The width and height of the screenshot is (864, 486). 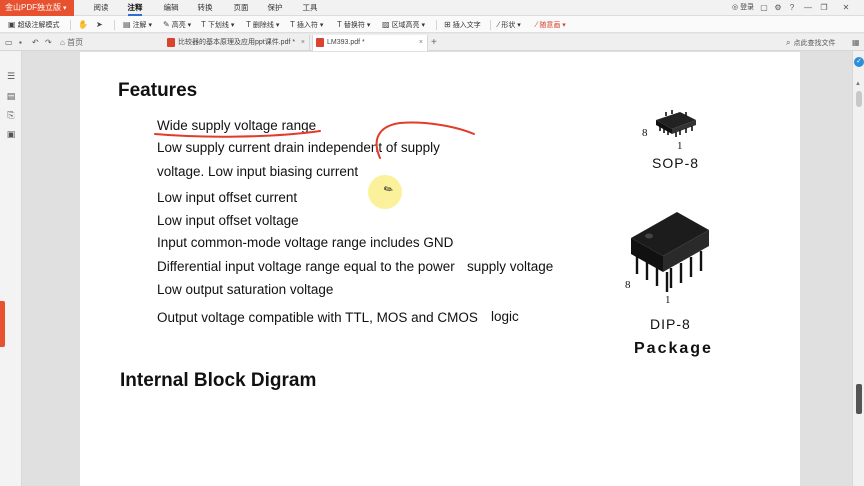 What do you see at coordinates (788, 42) in the screenshot?
I see `search-icon: ⌕` at bounding box center [788, 42].